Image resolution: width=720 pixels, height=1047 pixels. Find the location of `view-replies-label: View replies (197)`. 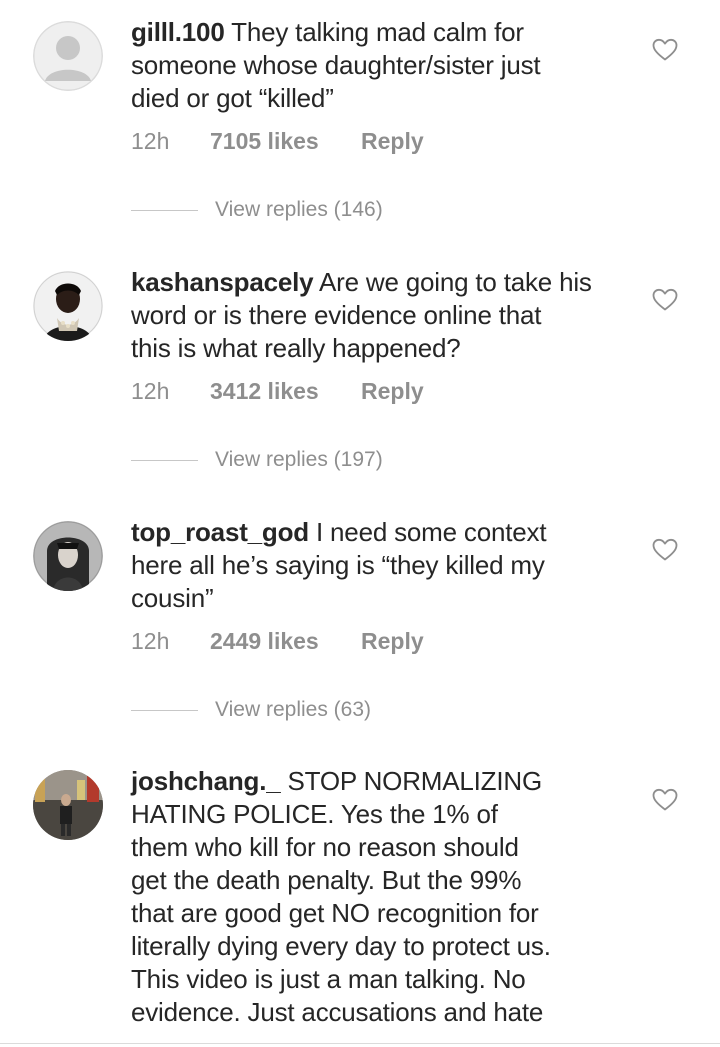

view-replies-label: View replies (197) is located at coordinates (299, 460).